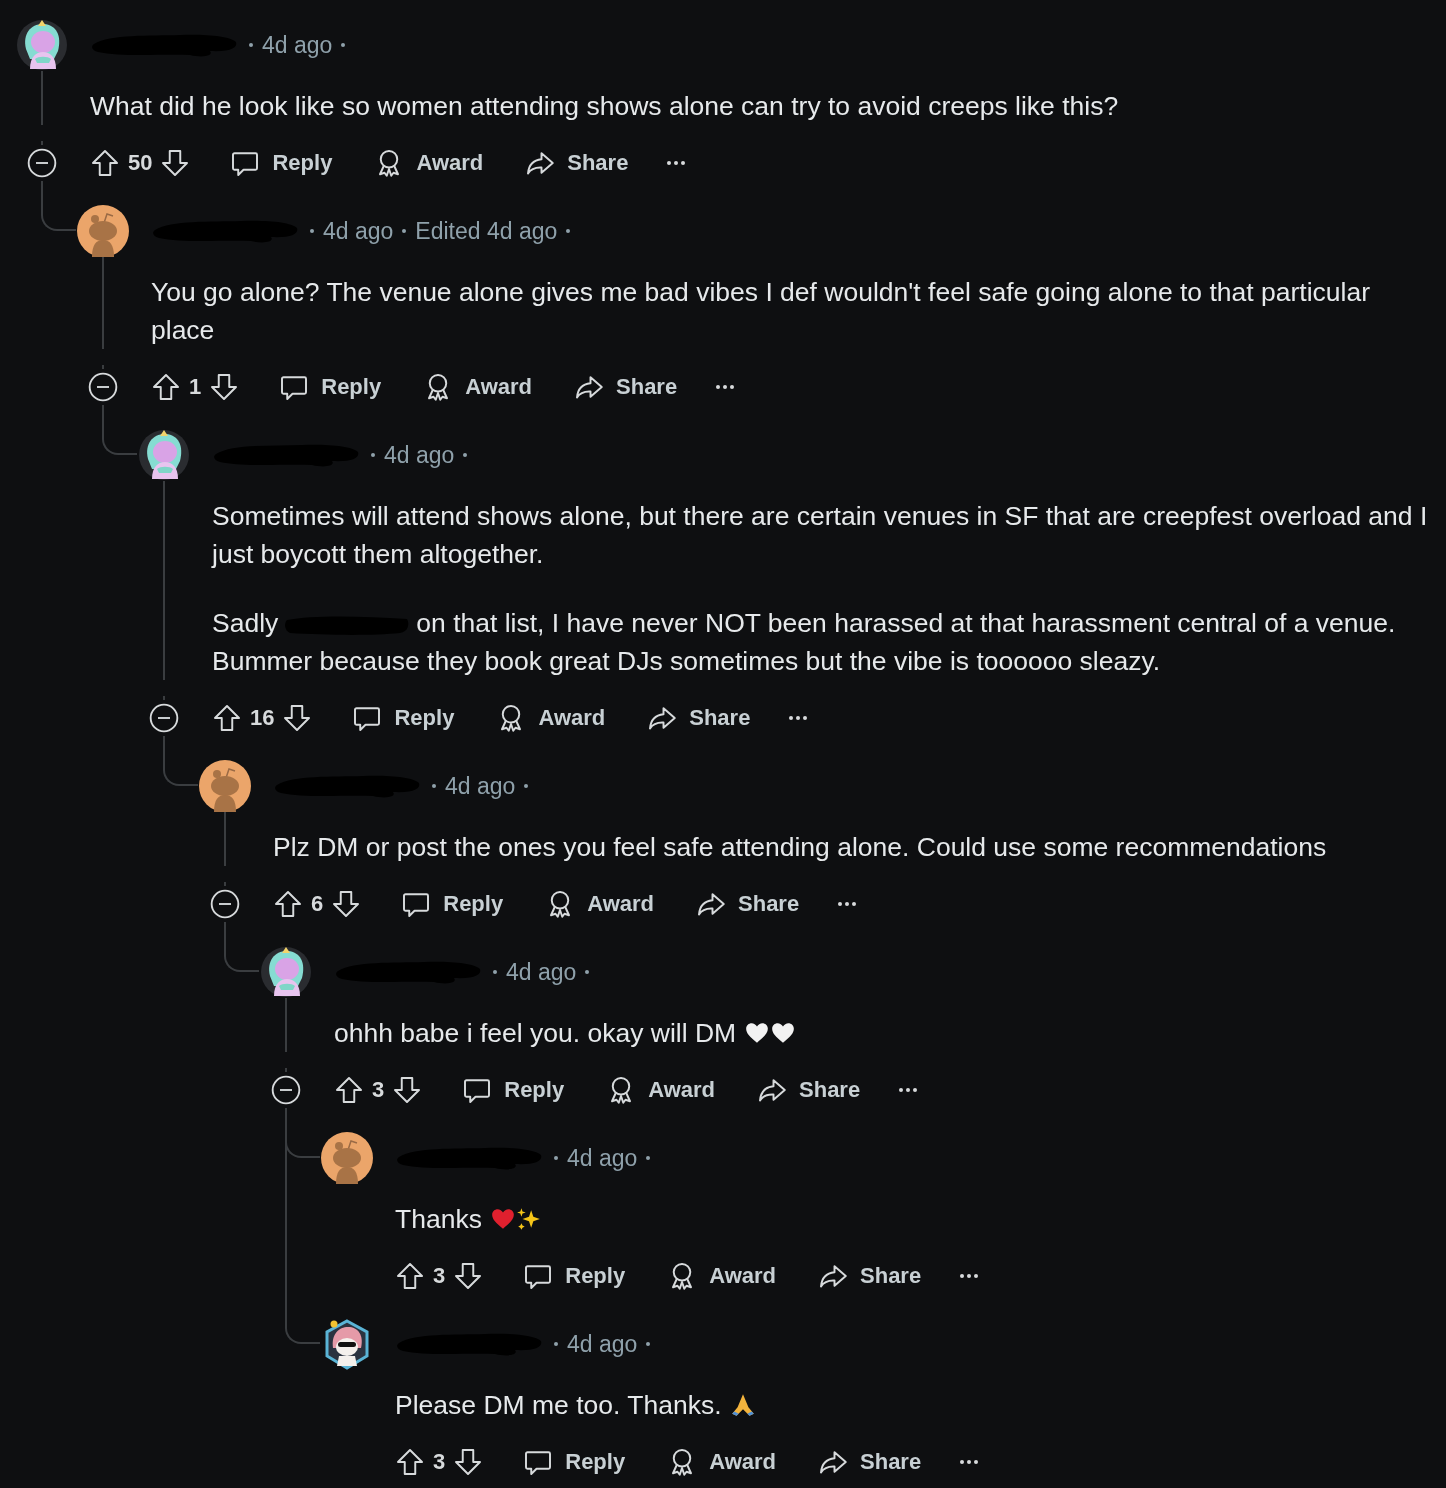  What do you see at coordinates (195, 387) in the screenshot?
I see `vote-count: 1` at bounding box center [195, 387].